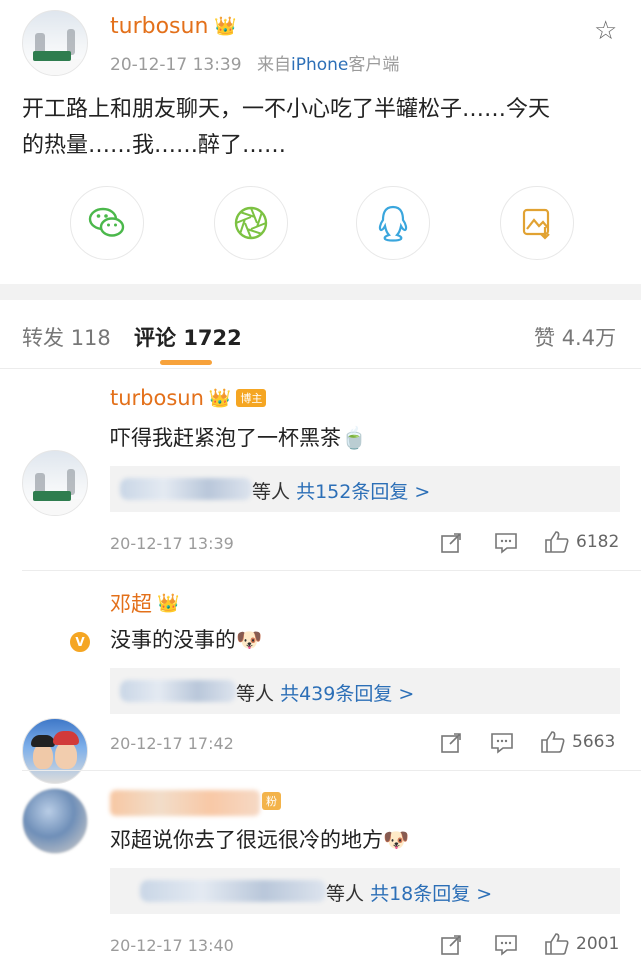 The height and width of the screenshot is (961, 641). What do you see at coordinates (273, 65) in the screenshot?
I see `post-source-prefix: 来自` at bounding box center [273, 65].